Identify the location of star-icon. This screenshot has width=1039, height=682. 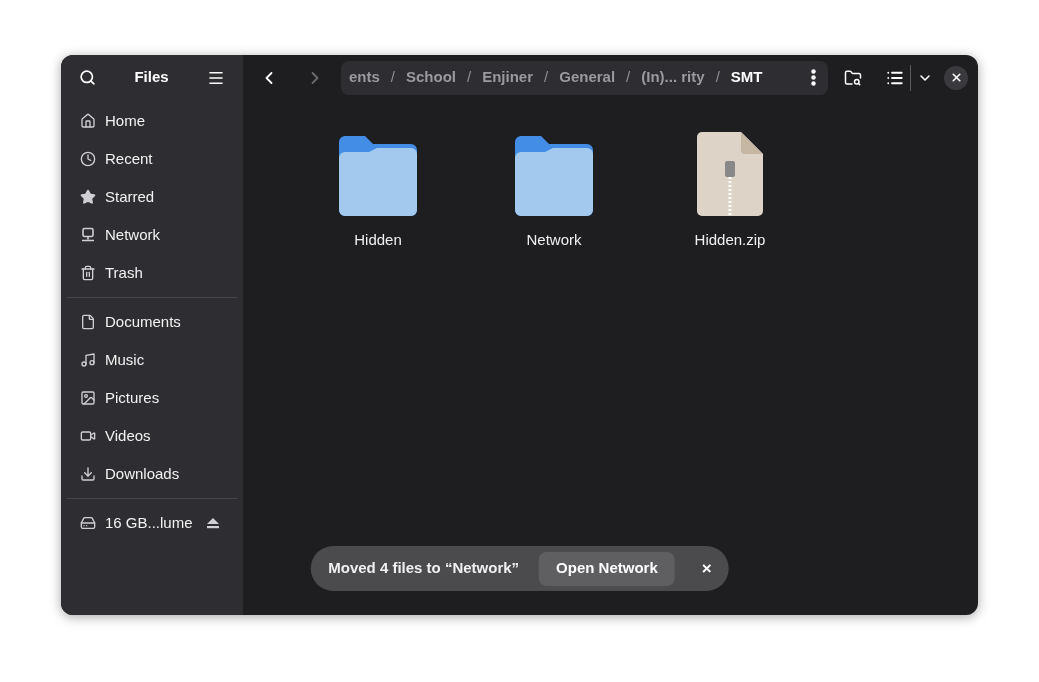
(88, 197).